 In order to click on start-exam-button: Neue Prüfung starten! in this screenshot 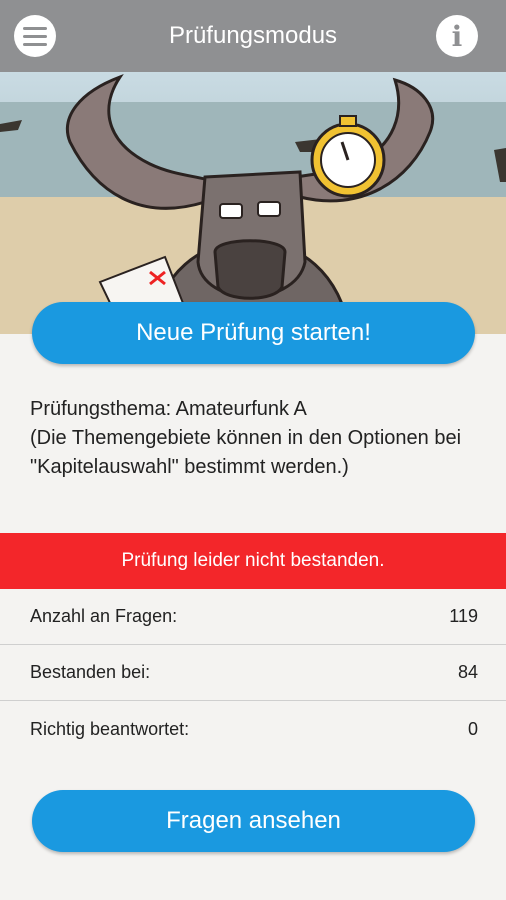, I will do `click(253, 333)`.